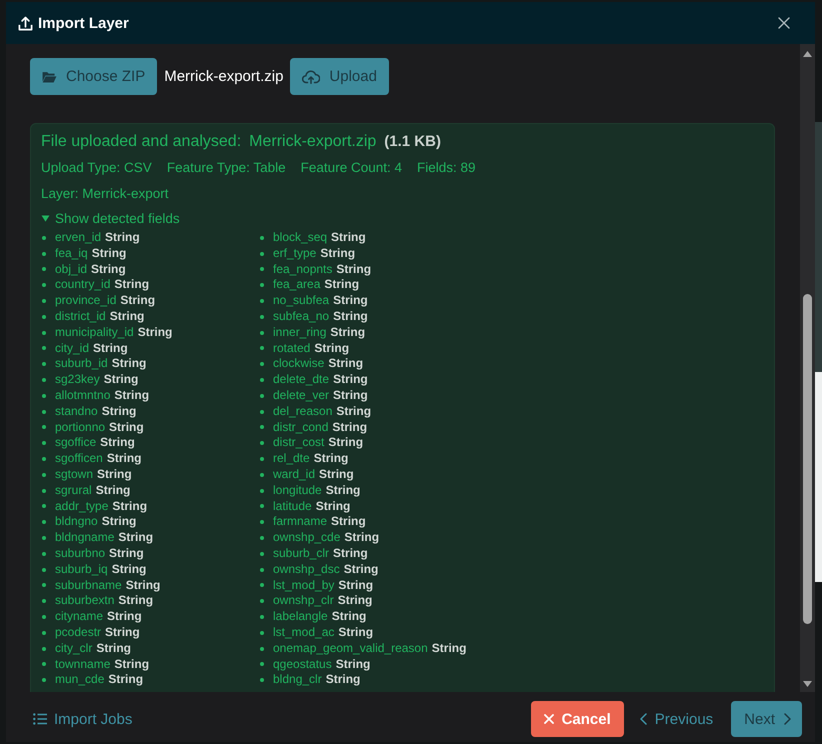 The height and width of the screenshot is (744, 822). Describe the element at coordinates (301, 301) in the screenshot. I see `field-name: no_subfea` at that location.